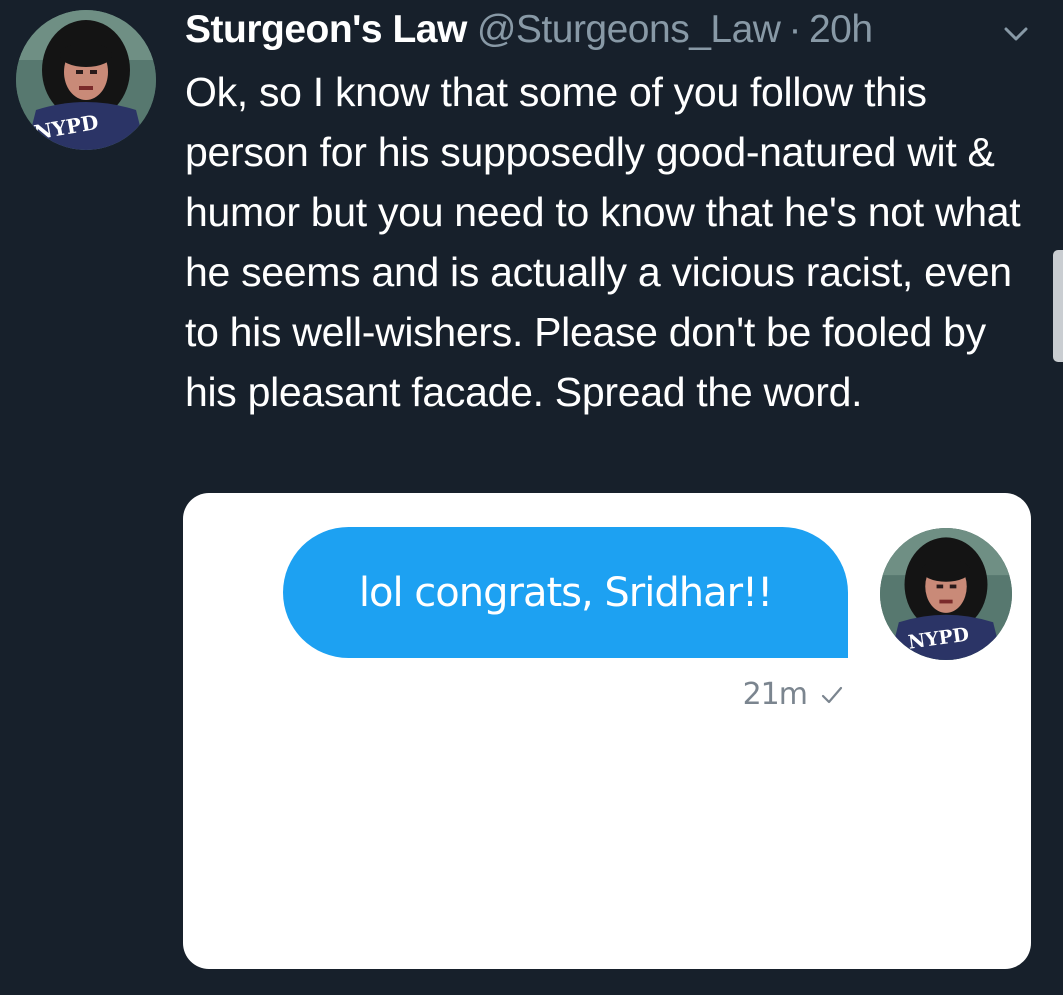 Image resolution: width=1063 pixels, height=995 pixels. What do you see at coordinates (841, 30) in the screenshot?
I see `tweet-timestamp: 20h` at bounding box center [841, 30].